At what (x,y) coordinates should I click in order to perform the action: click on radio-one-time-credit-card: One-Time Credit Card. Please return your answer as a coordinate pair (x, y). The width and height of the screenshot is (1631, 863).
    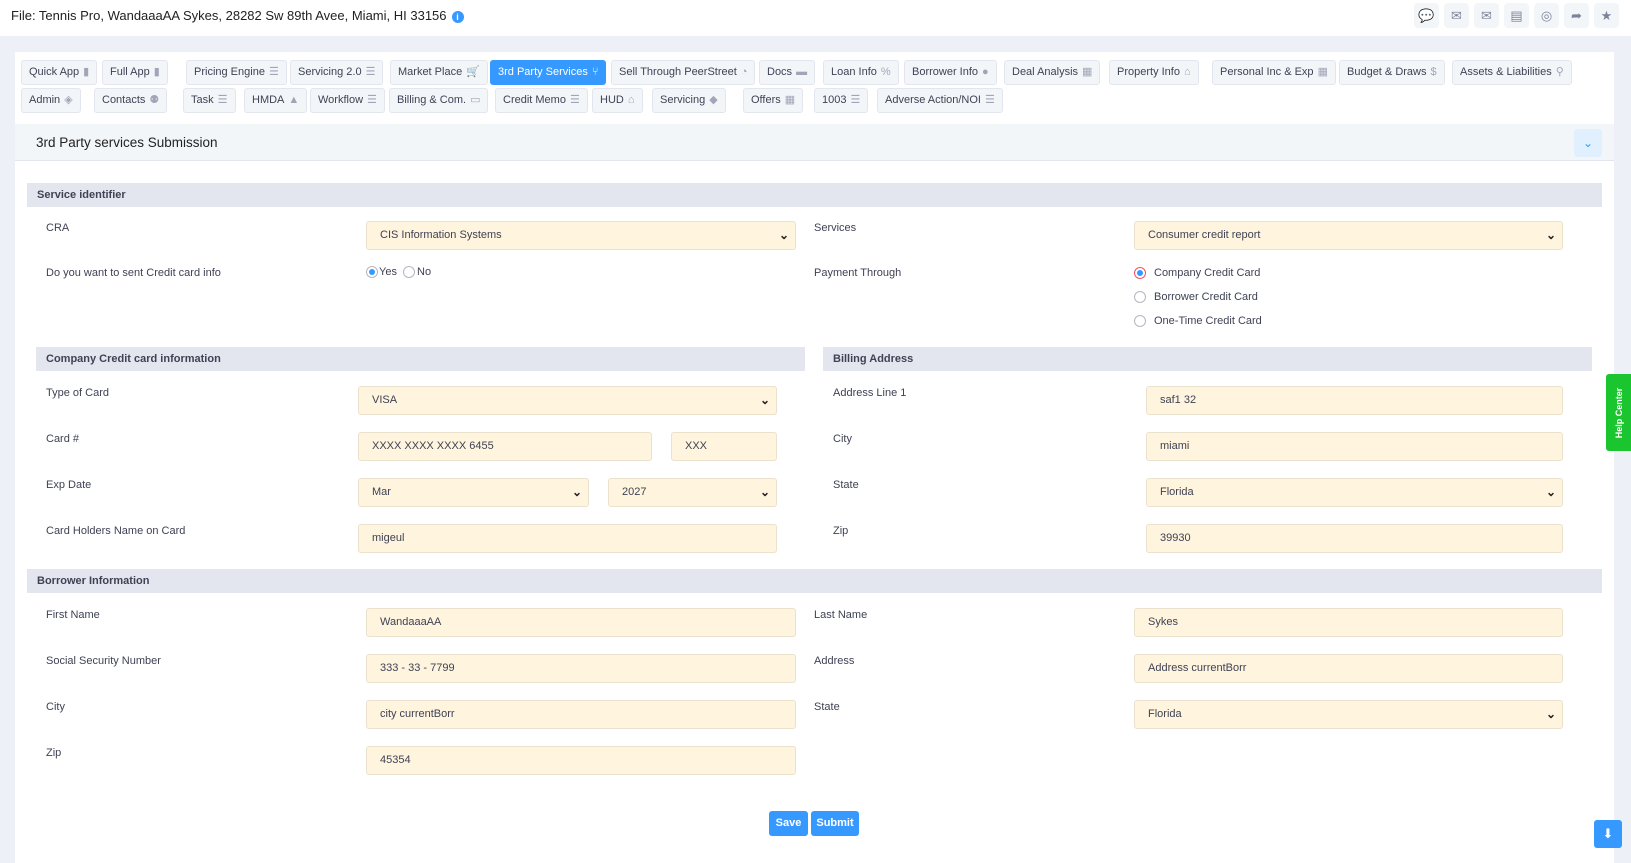
    Looking at the image, I should click on (1198, 321).